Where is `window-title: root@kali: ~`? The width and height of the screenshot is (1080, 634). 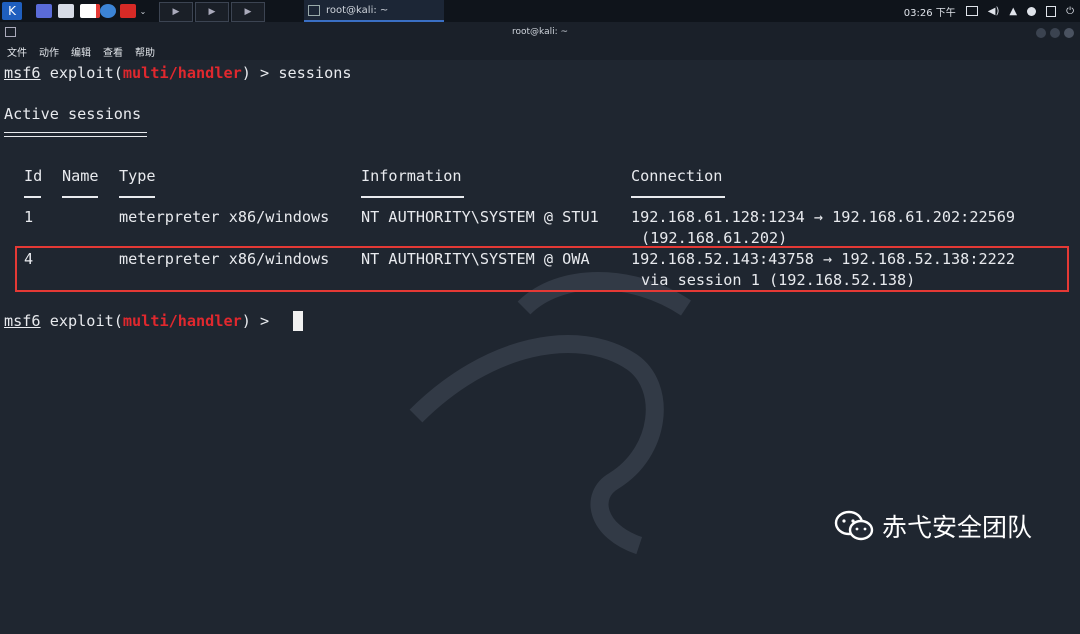
window-title: root@kali: ~ is located at coordinates (540, 32).